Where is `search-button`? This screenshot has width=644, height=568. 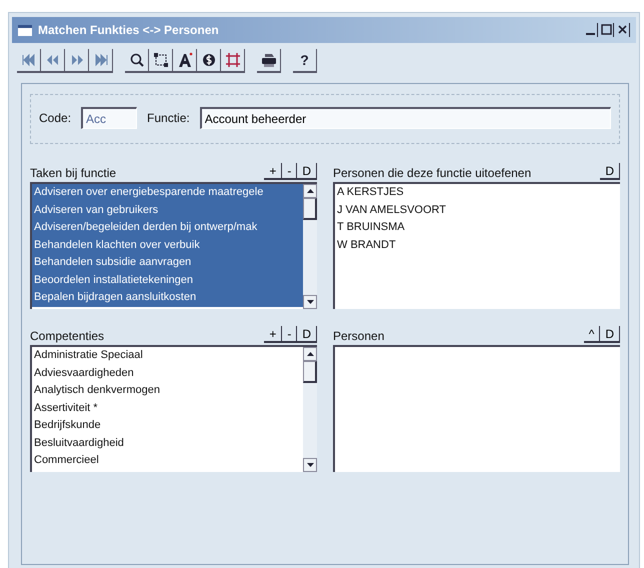 search-button is located at coordinates (137, 61).